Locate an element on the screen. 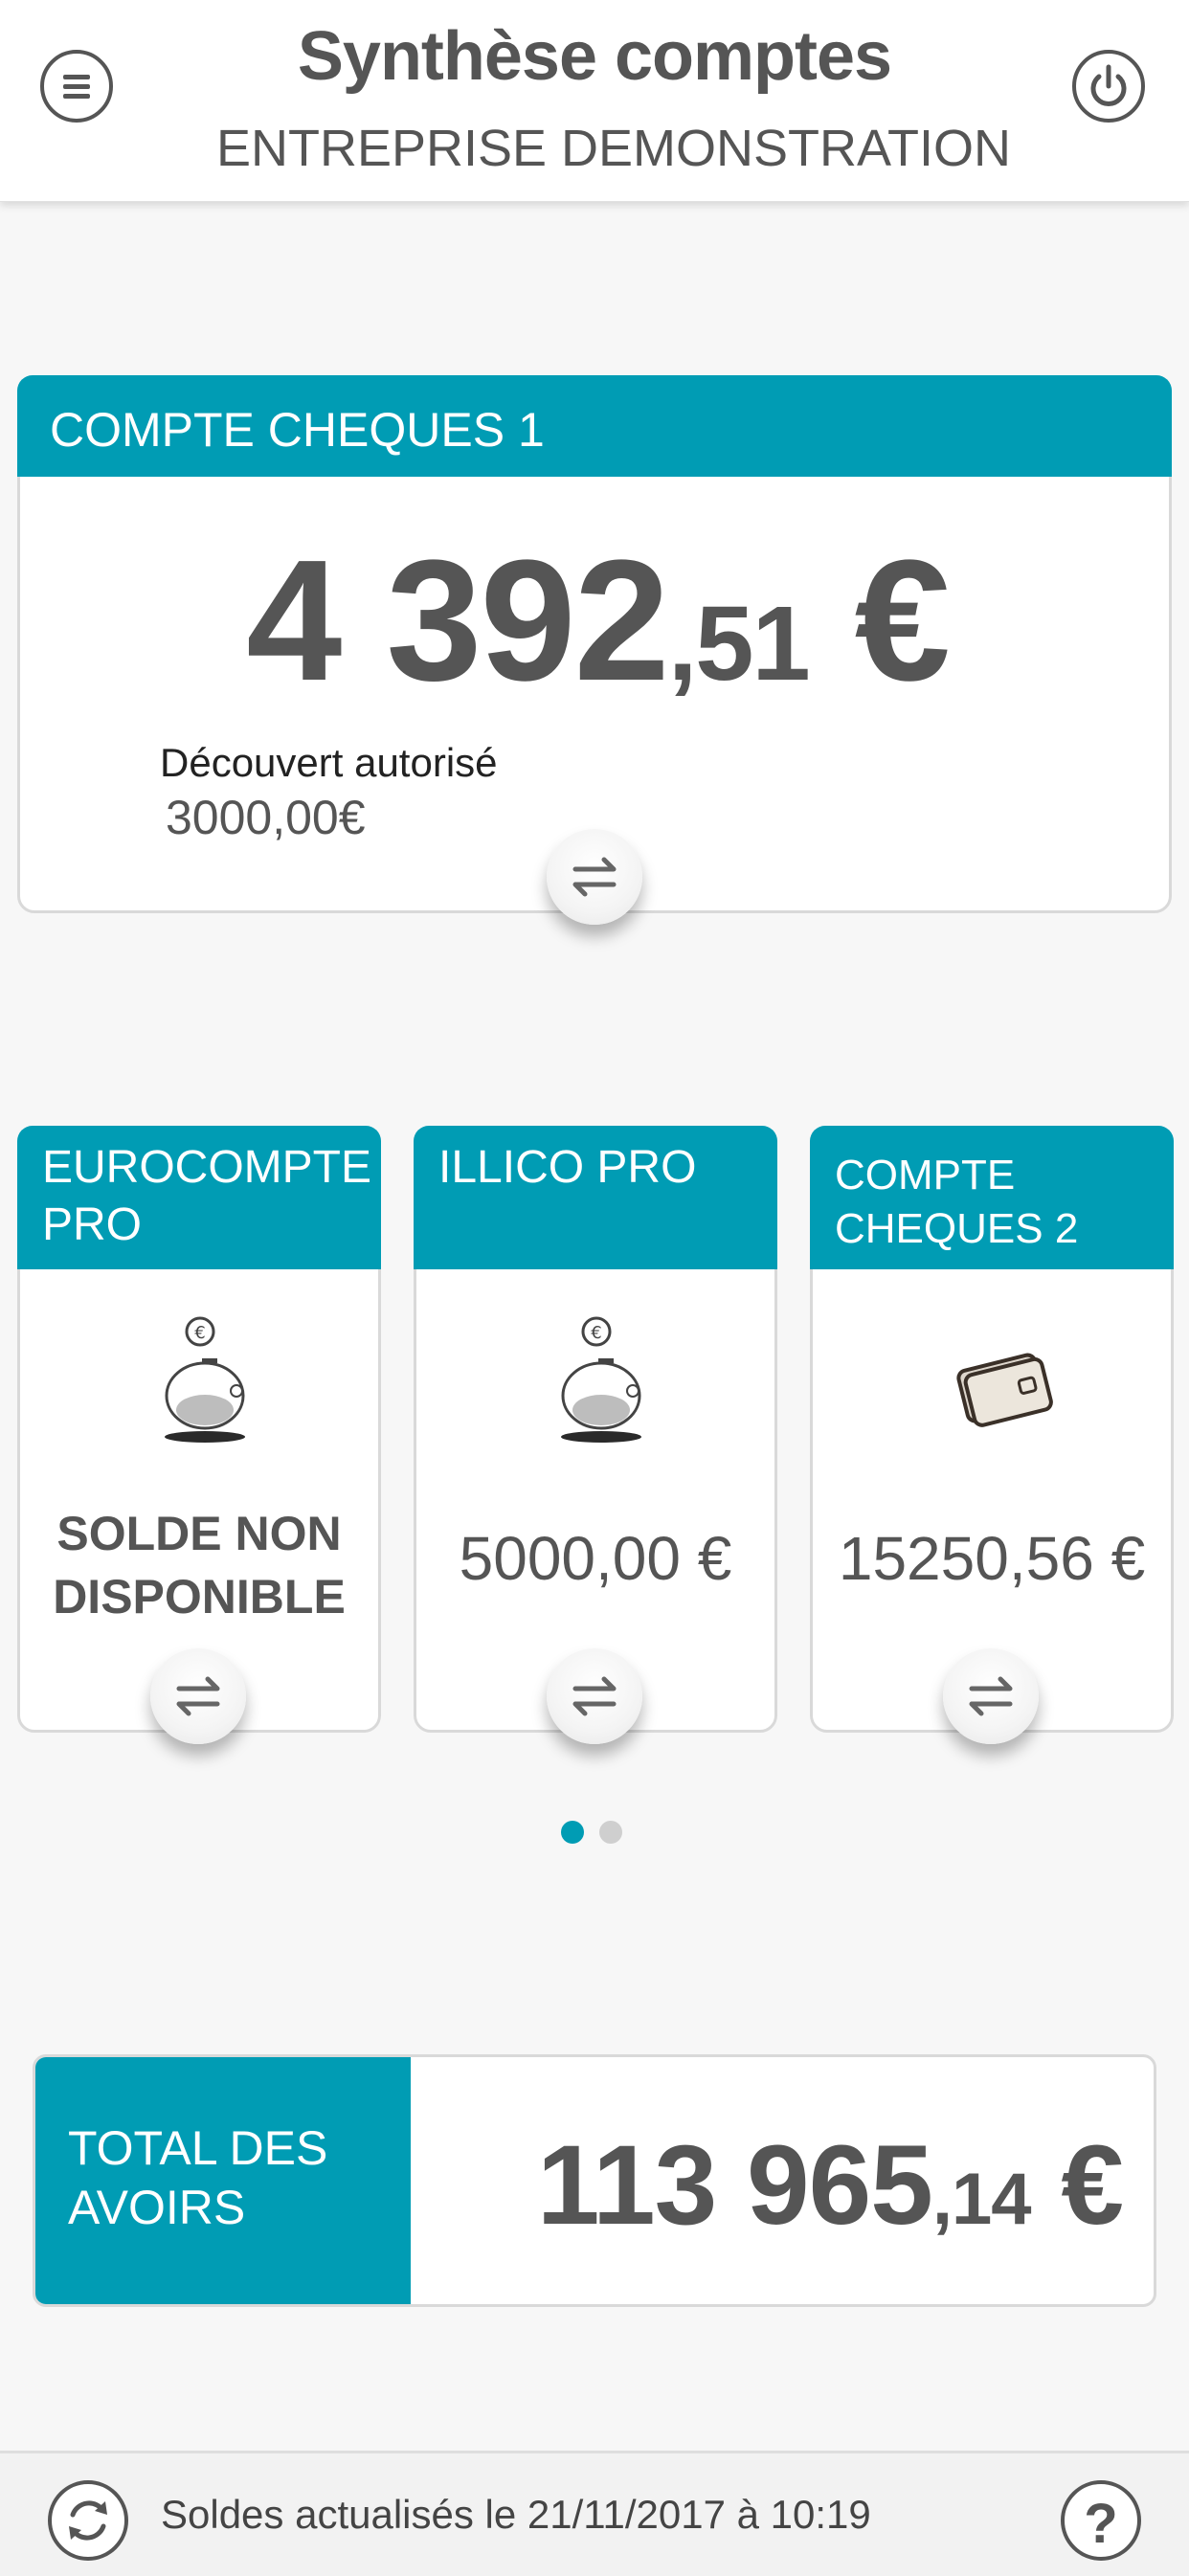  total-assets-panel: TOTAL DES AVOIRS 113 965,14 € is located at coordinates (594, 2180).